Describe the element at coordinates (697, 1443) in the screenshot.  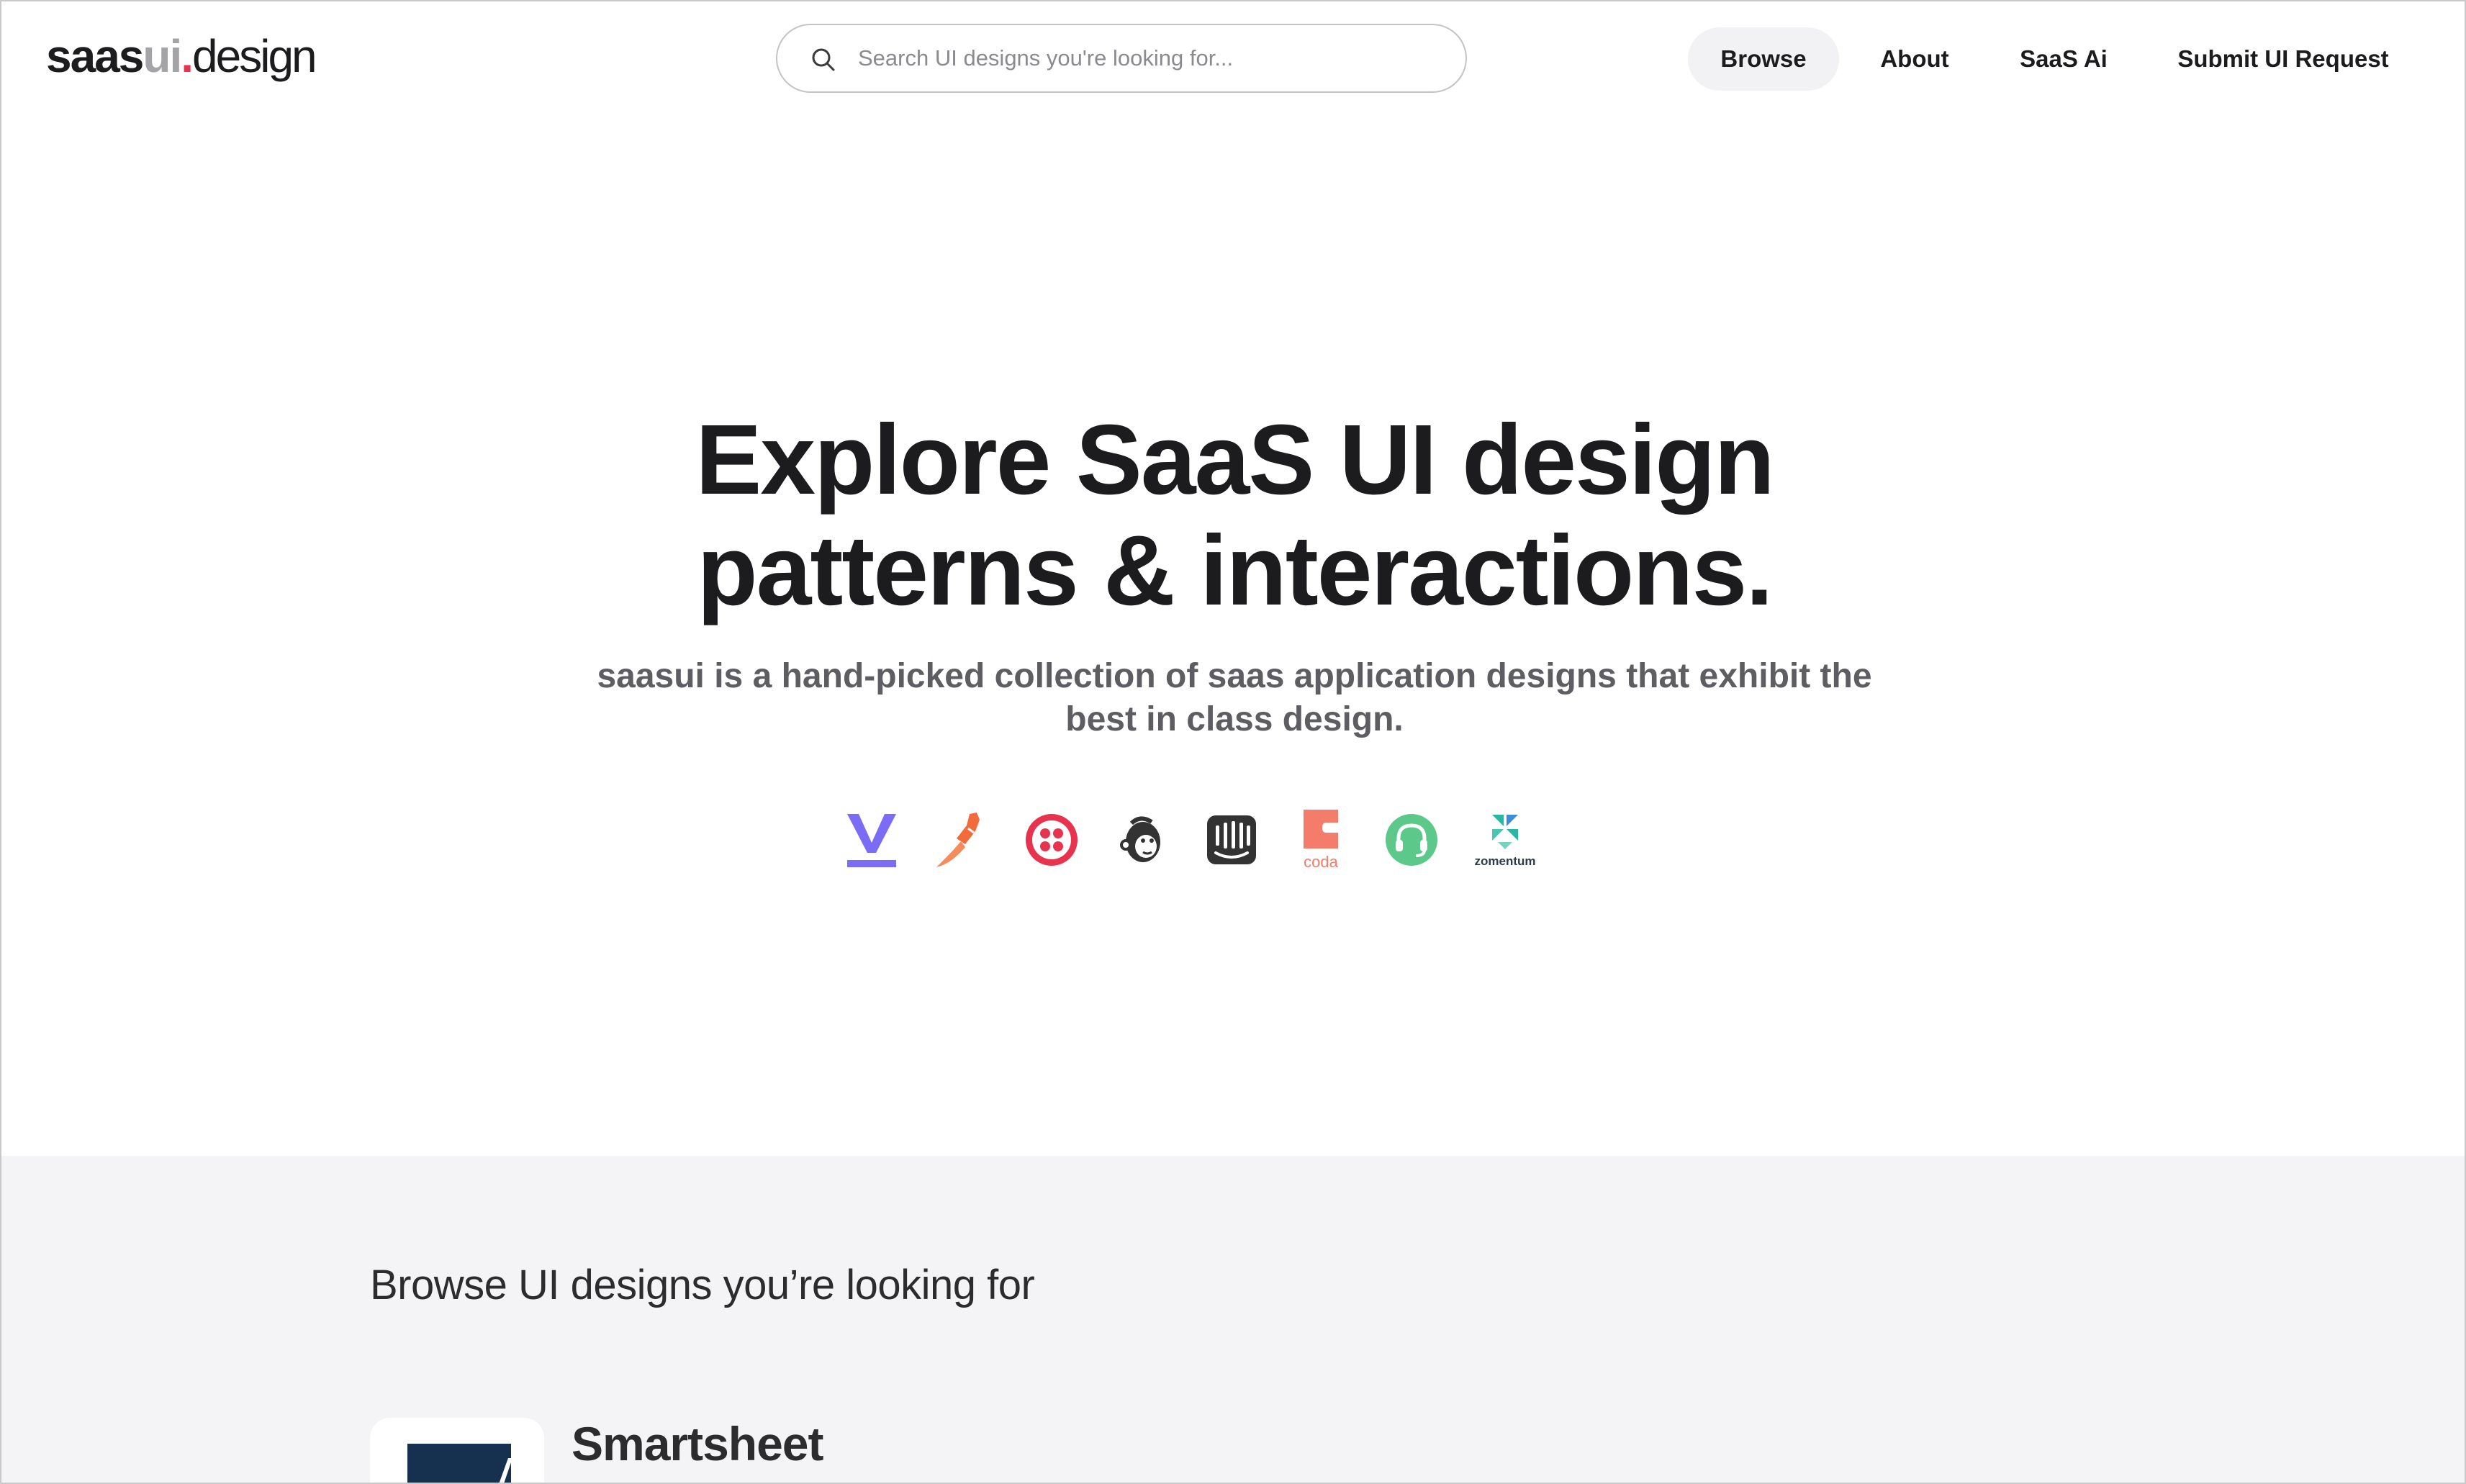
I see `smartsheet-card-title: Smartsheet` at that location.